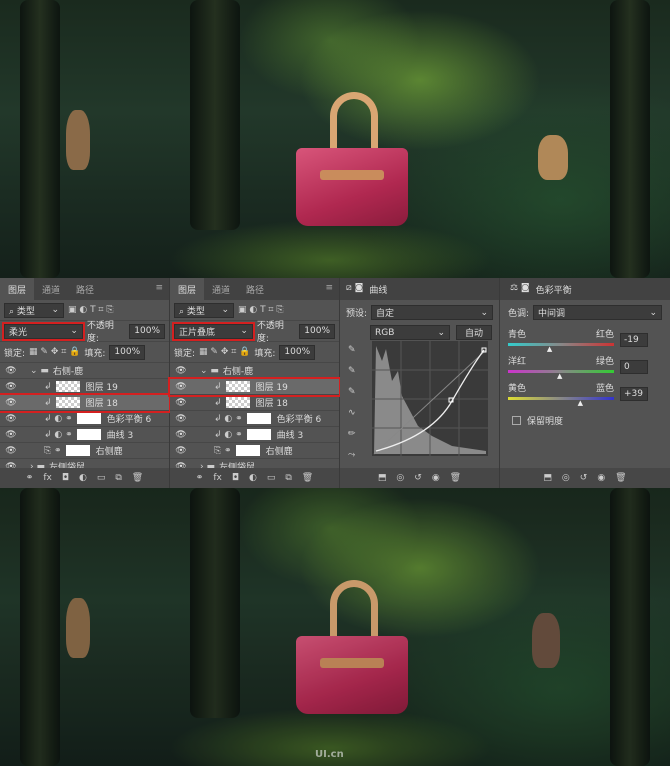  What do you see at coordinates (516, 420) in the screenshot?
I see `preserve-checkbox` at bounding box center [516, 420].